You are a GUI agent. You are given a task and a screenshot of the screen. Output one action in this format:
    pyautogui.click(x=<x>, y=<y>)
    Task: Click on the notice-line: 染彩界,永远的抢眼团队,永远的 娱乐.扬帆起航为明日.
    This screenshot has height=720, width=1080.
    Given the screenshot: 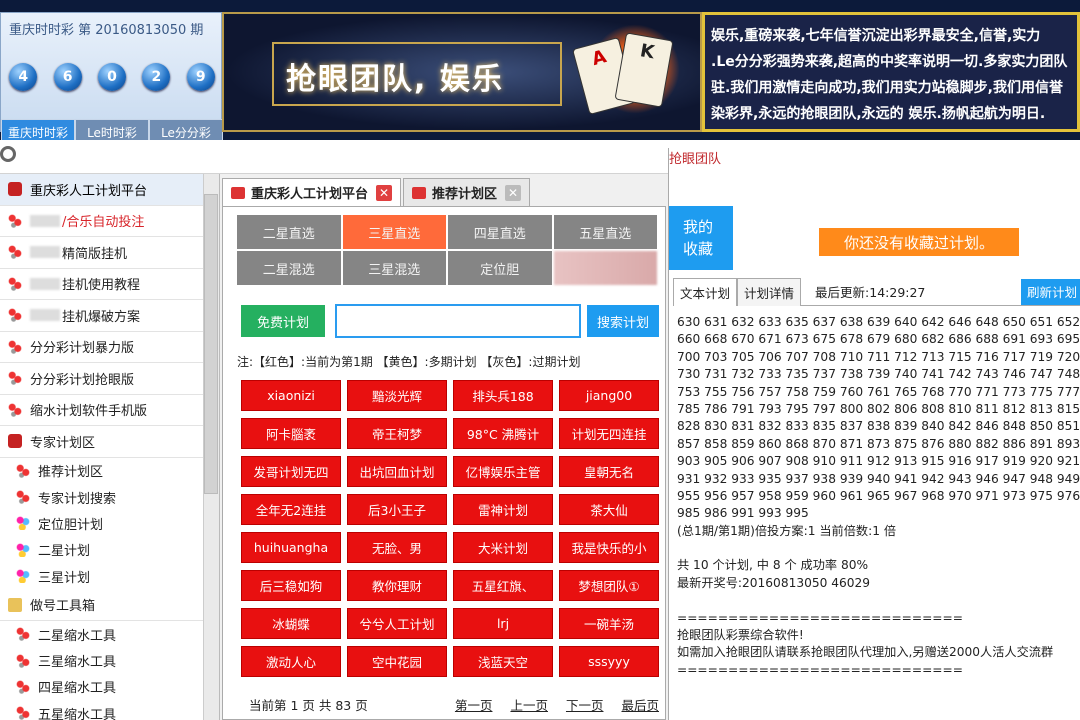 What is the action you would take?
    pyautogui.click(x=878, y=114)
    